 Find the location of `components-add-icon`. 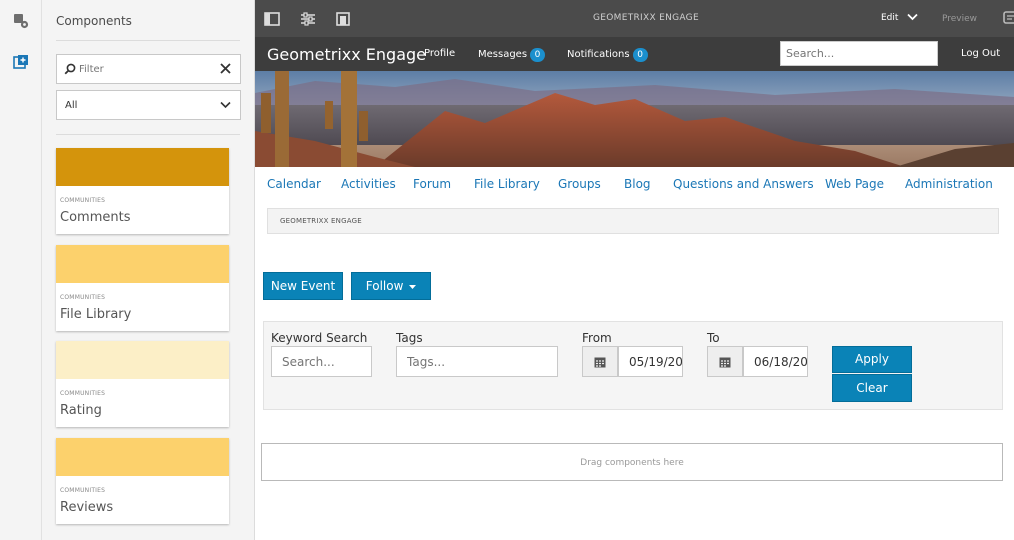

components-add-icon is located at coordinates (20, 62).